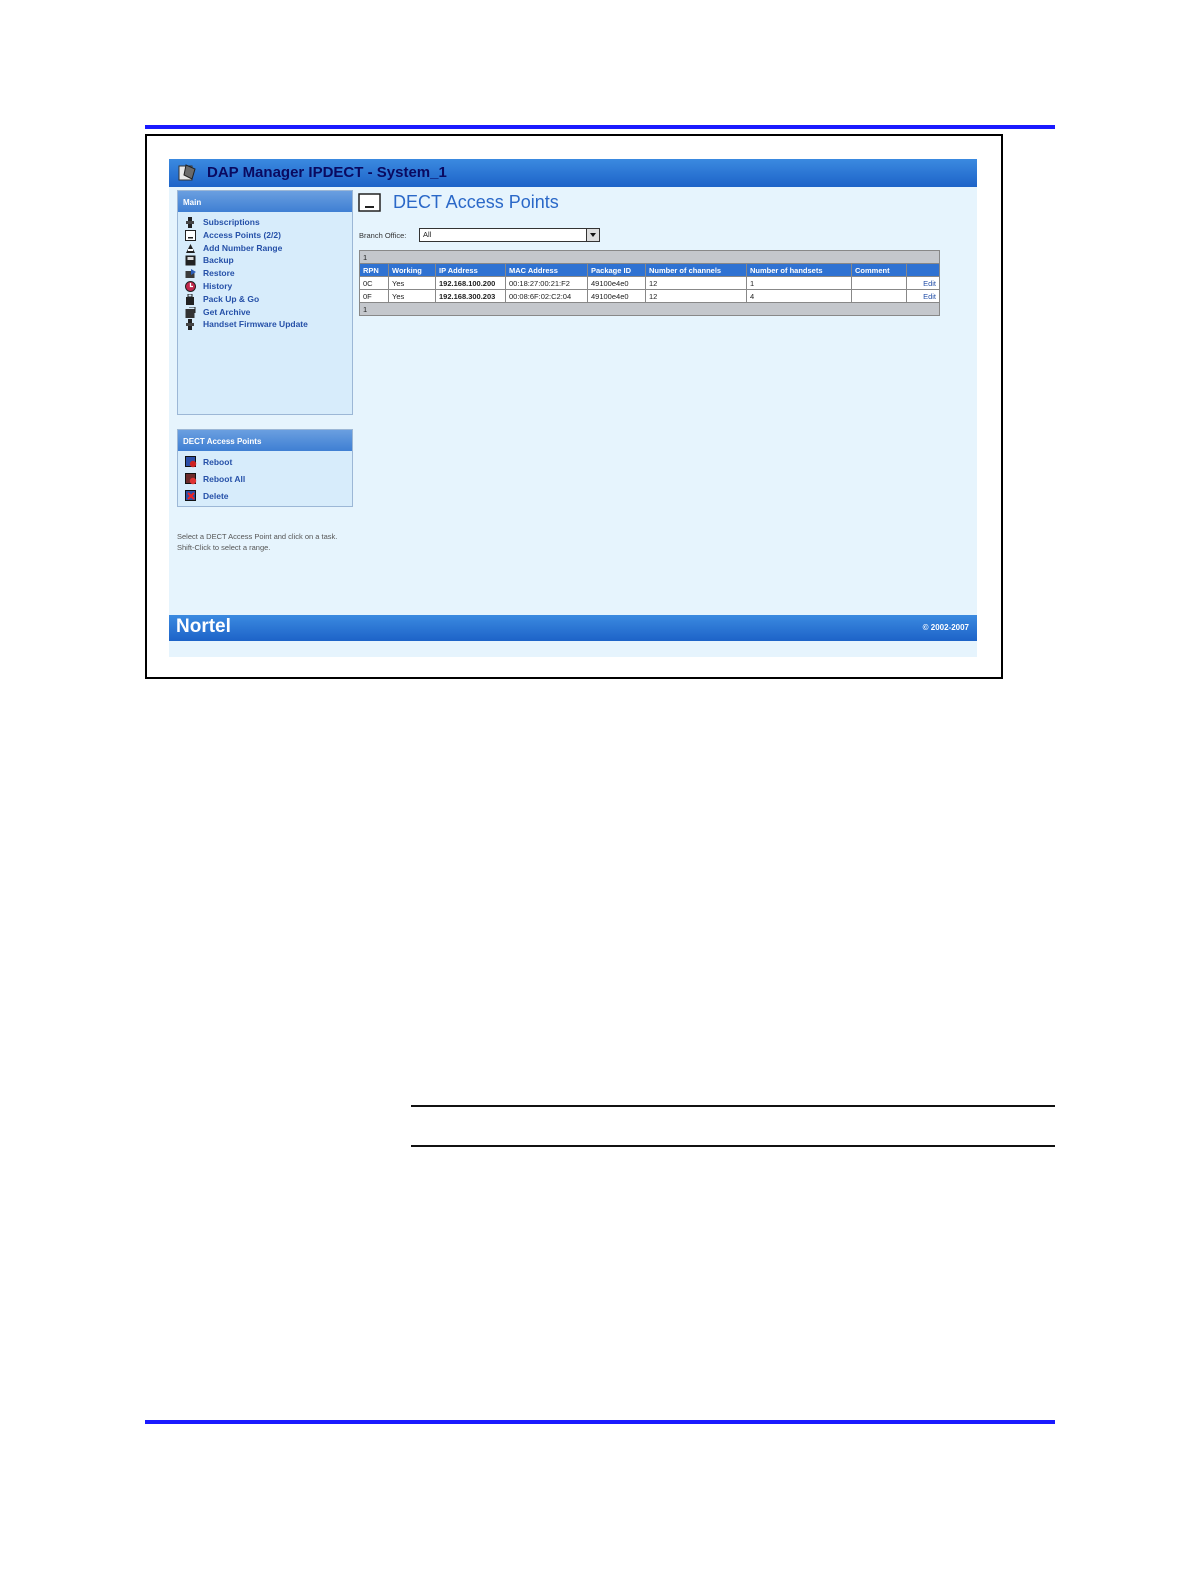  What do you see at coordinates (374, 296) in the screenshot?
I see `cell-rpn: 0F` at bounding box center [374, 296].